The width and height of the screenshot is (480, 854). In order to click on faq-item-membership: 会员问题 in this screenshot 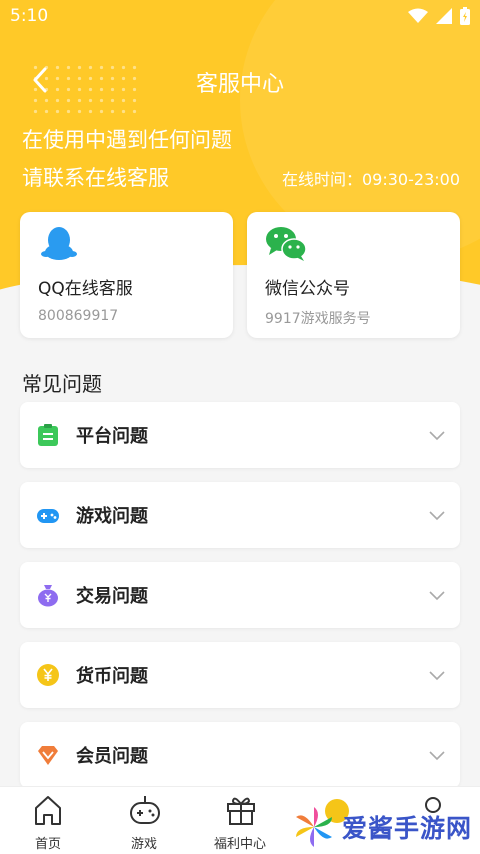, I will do `click(240, 755)`.